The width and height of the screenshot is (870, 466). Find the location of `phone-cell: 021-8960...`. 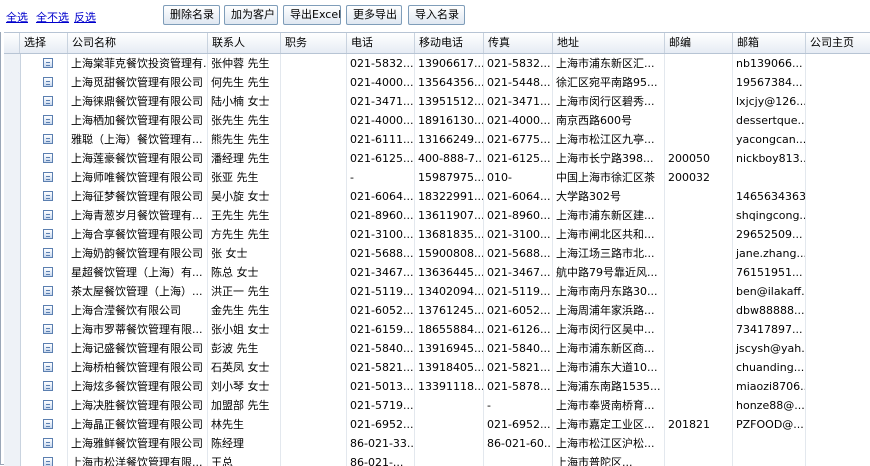

phone-cell: 021-8960... is located at coordinates (381, 215).